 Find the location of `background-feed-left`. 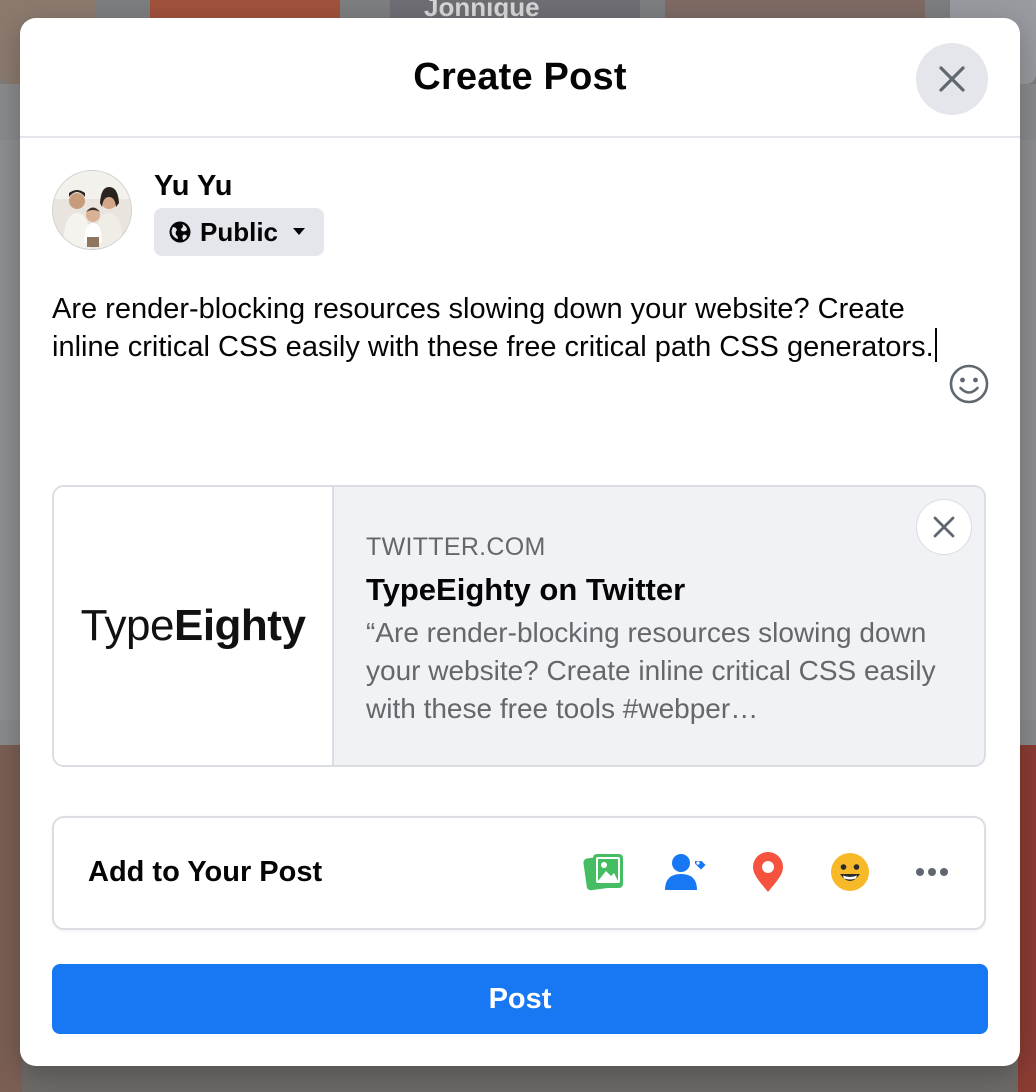

background-feed-left is located at coordinates (11, 918).